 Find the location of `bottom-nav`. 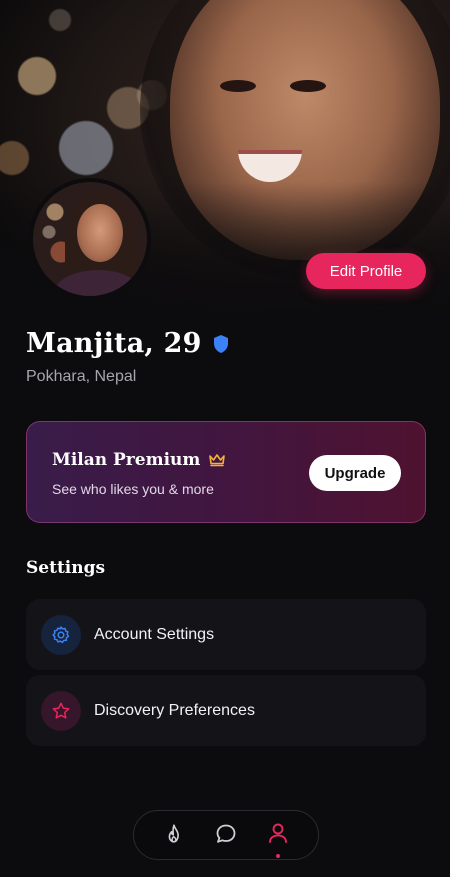

bottom-nav is located at coordinates (226, 835).